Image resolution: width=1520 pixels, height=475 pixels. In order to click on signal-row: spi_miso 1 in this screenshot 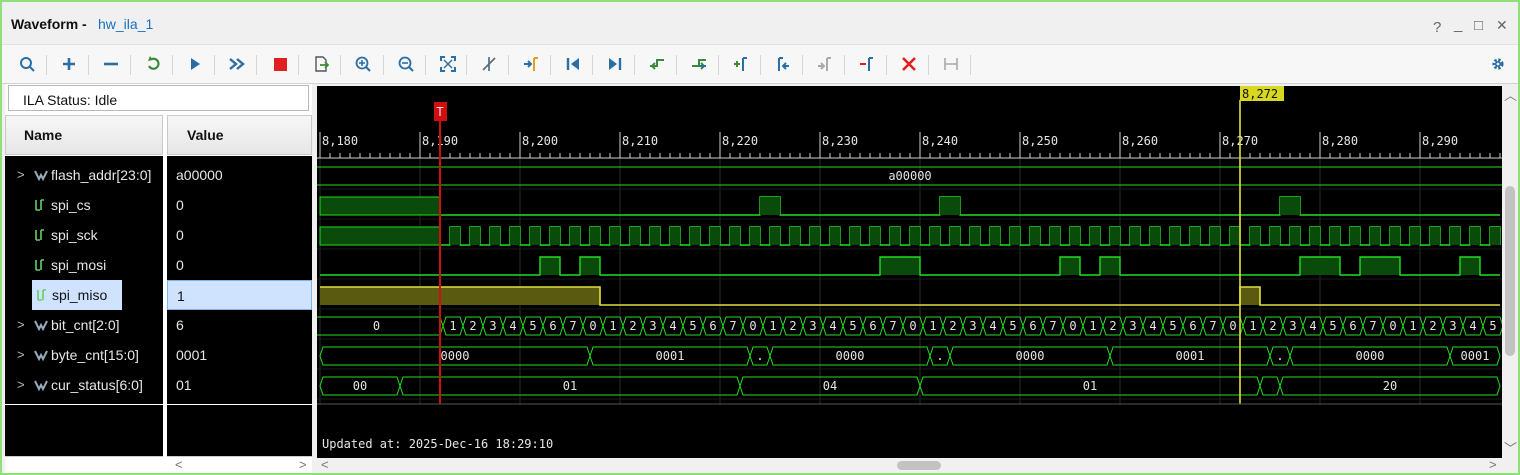, I will do `click(158, 295)`.